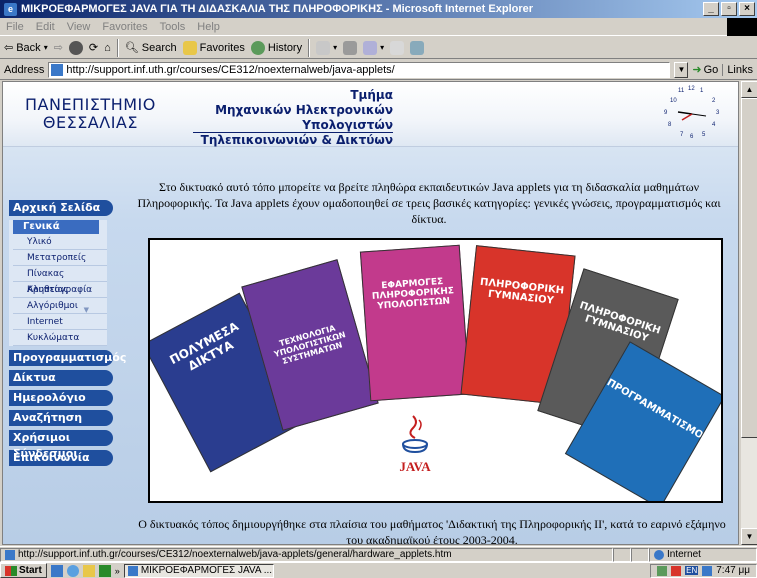 This screenshot has width=757, height=578. I want to click on ie-icon, so click(132, 570).